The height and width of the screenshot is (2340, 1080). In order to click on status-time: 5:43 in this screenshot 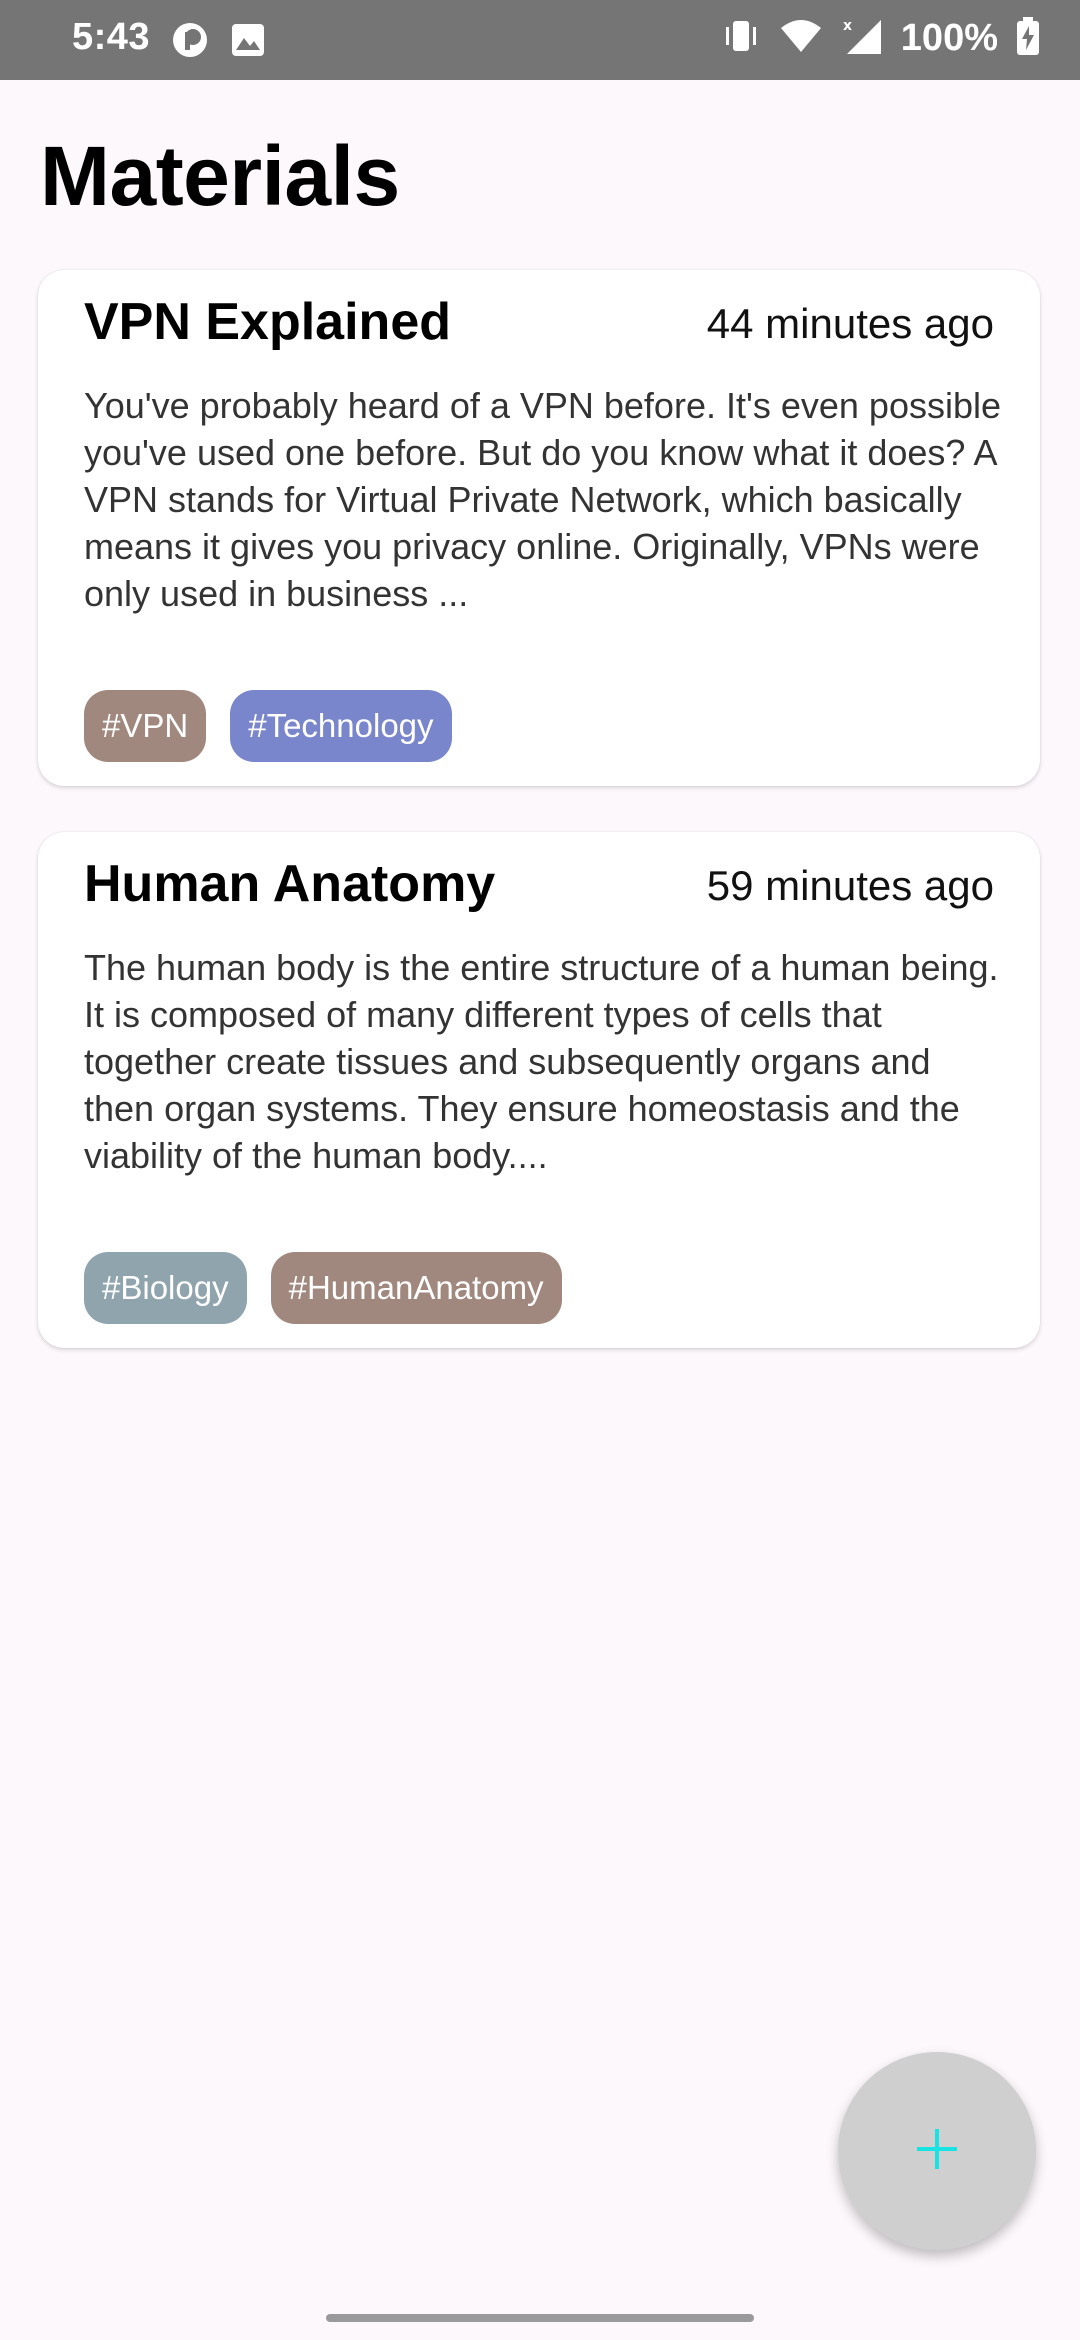, I will do `click(111, 37)`.